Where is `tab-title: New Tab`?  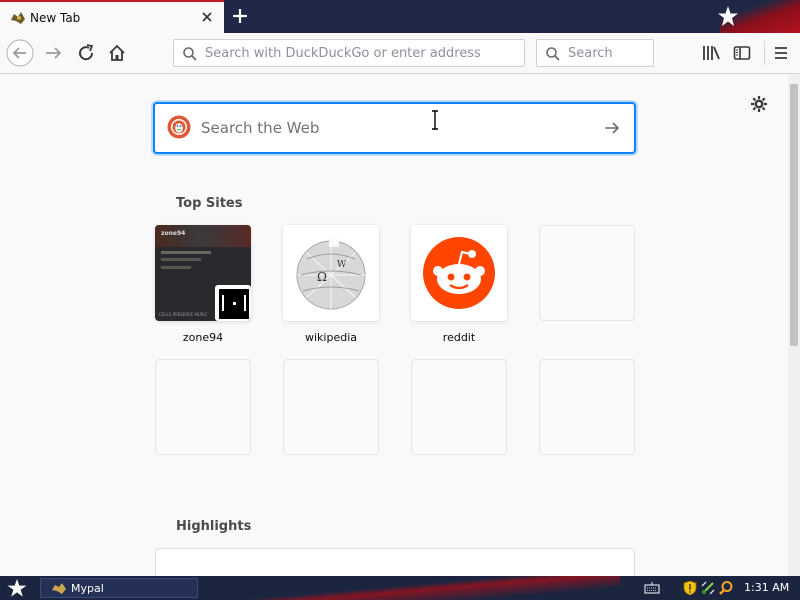
tab-title: New Tab is located at coordinates (55, 18).